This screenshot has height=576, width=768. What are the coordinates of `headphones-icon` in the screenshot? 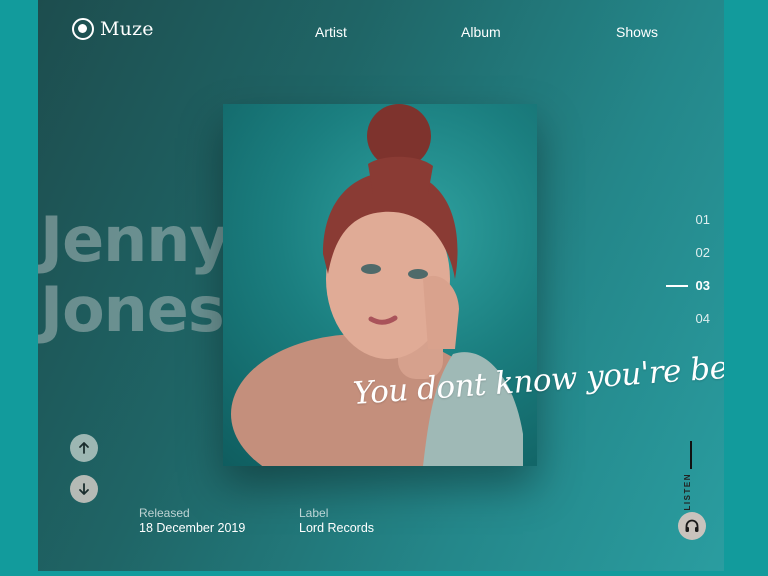 It's located at (692, 525).